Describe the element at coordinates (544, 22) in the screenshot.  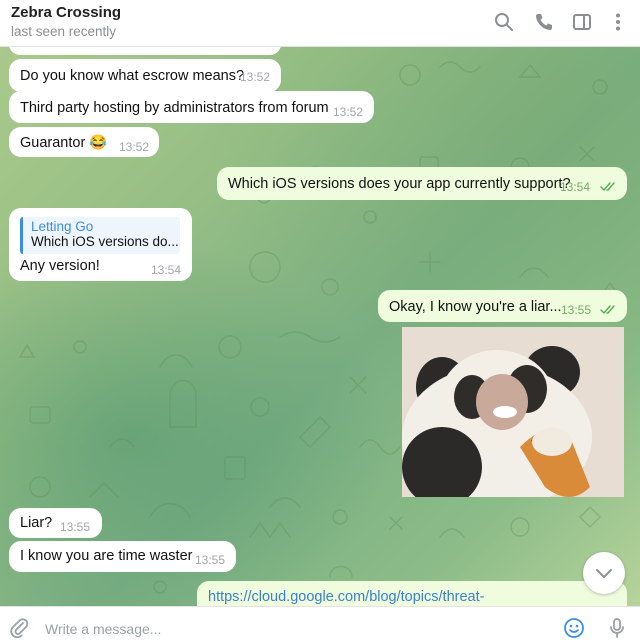
I see `phone-icon` at that location.